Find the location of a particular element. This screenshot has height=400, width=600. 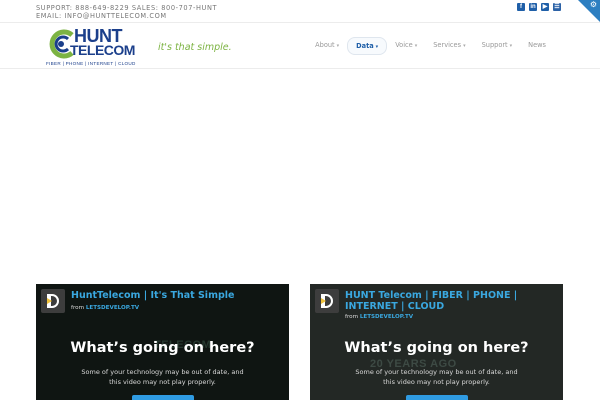

nav-item-label: Services is located at coordinates (447, 45).